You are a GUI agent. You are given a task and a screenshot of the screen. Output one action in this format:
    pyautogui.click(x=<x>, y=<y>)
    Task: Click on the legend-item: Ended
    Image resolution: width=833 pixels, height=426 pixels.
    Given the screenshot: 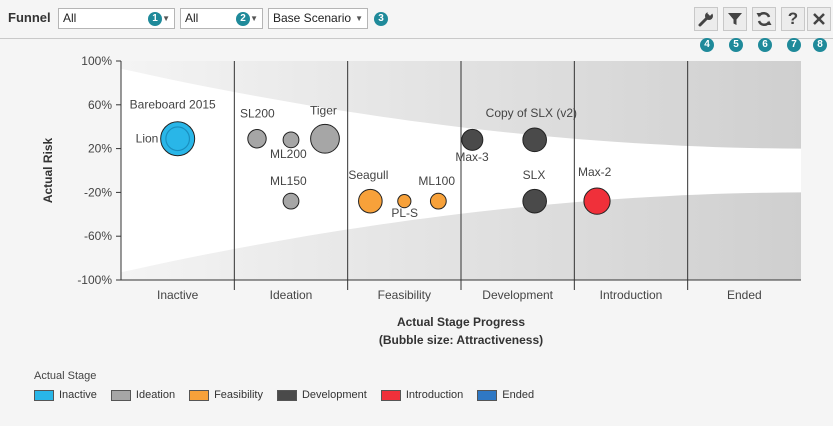 What is the action you would take?
    pyautogui.click(x=505, y=395)
    